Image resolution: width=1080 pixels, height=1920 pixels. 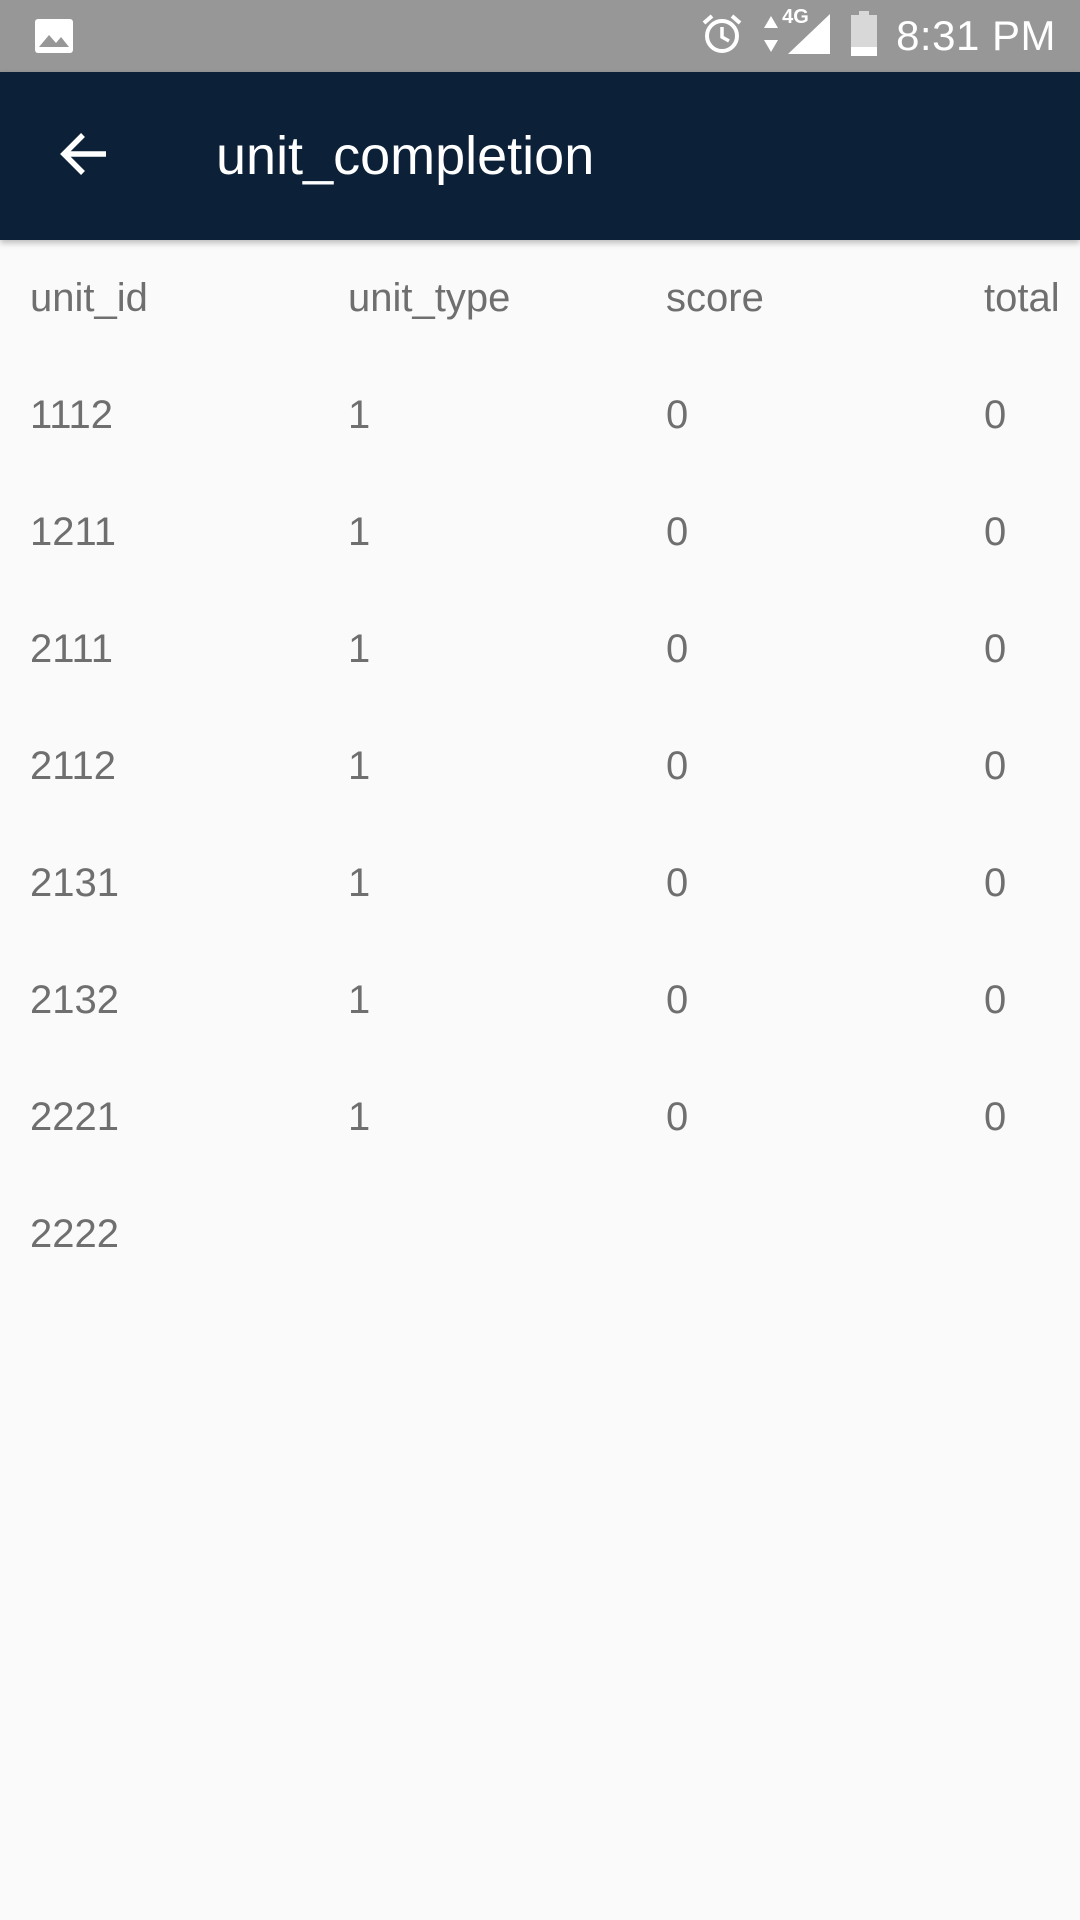 I want to click on table-header-row: unit_id unit_type score total, so click(x=540, y=298).